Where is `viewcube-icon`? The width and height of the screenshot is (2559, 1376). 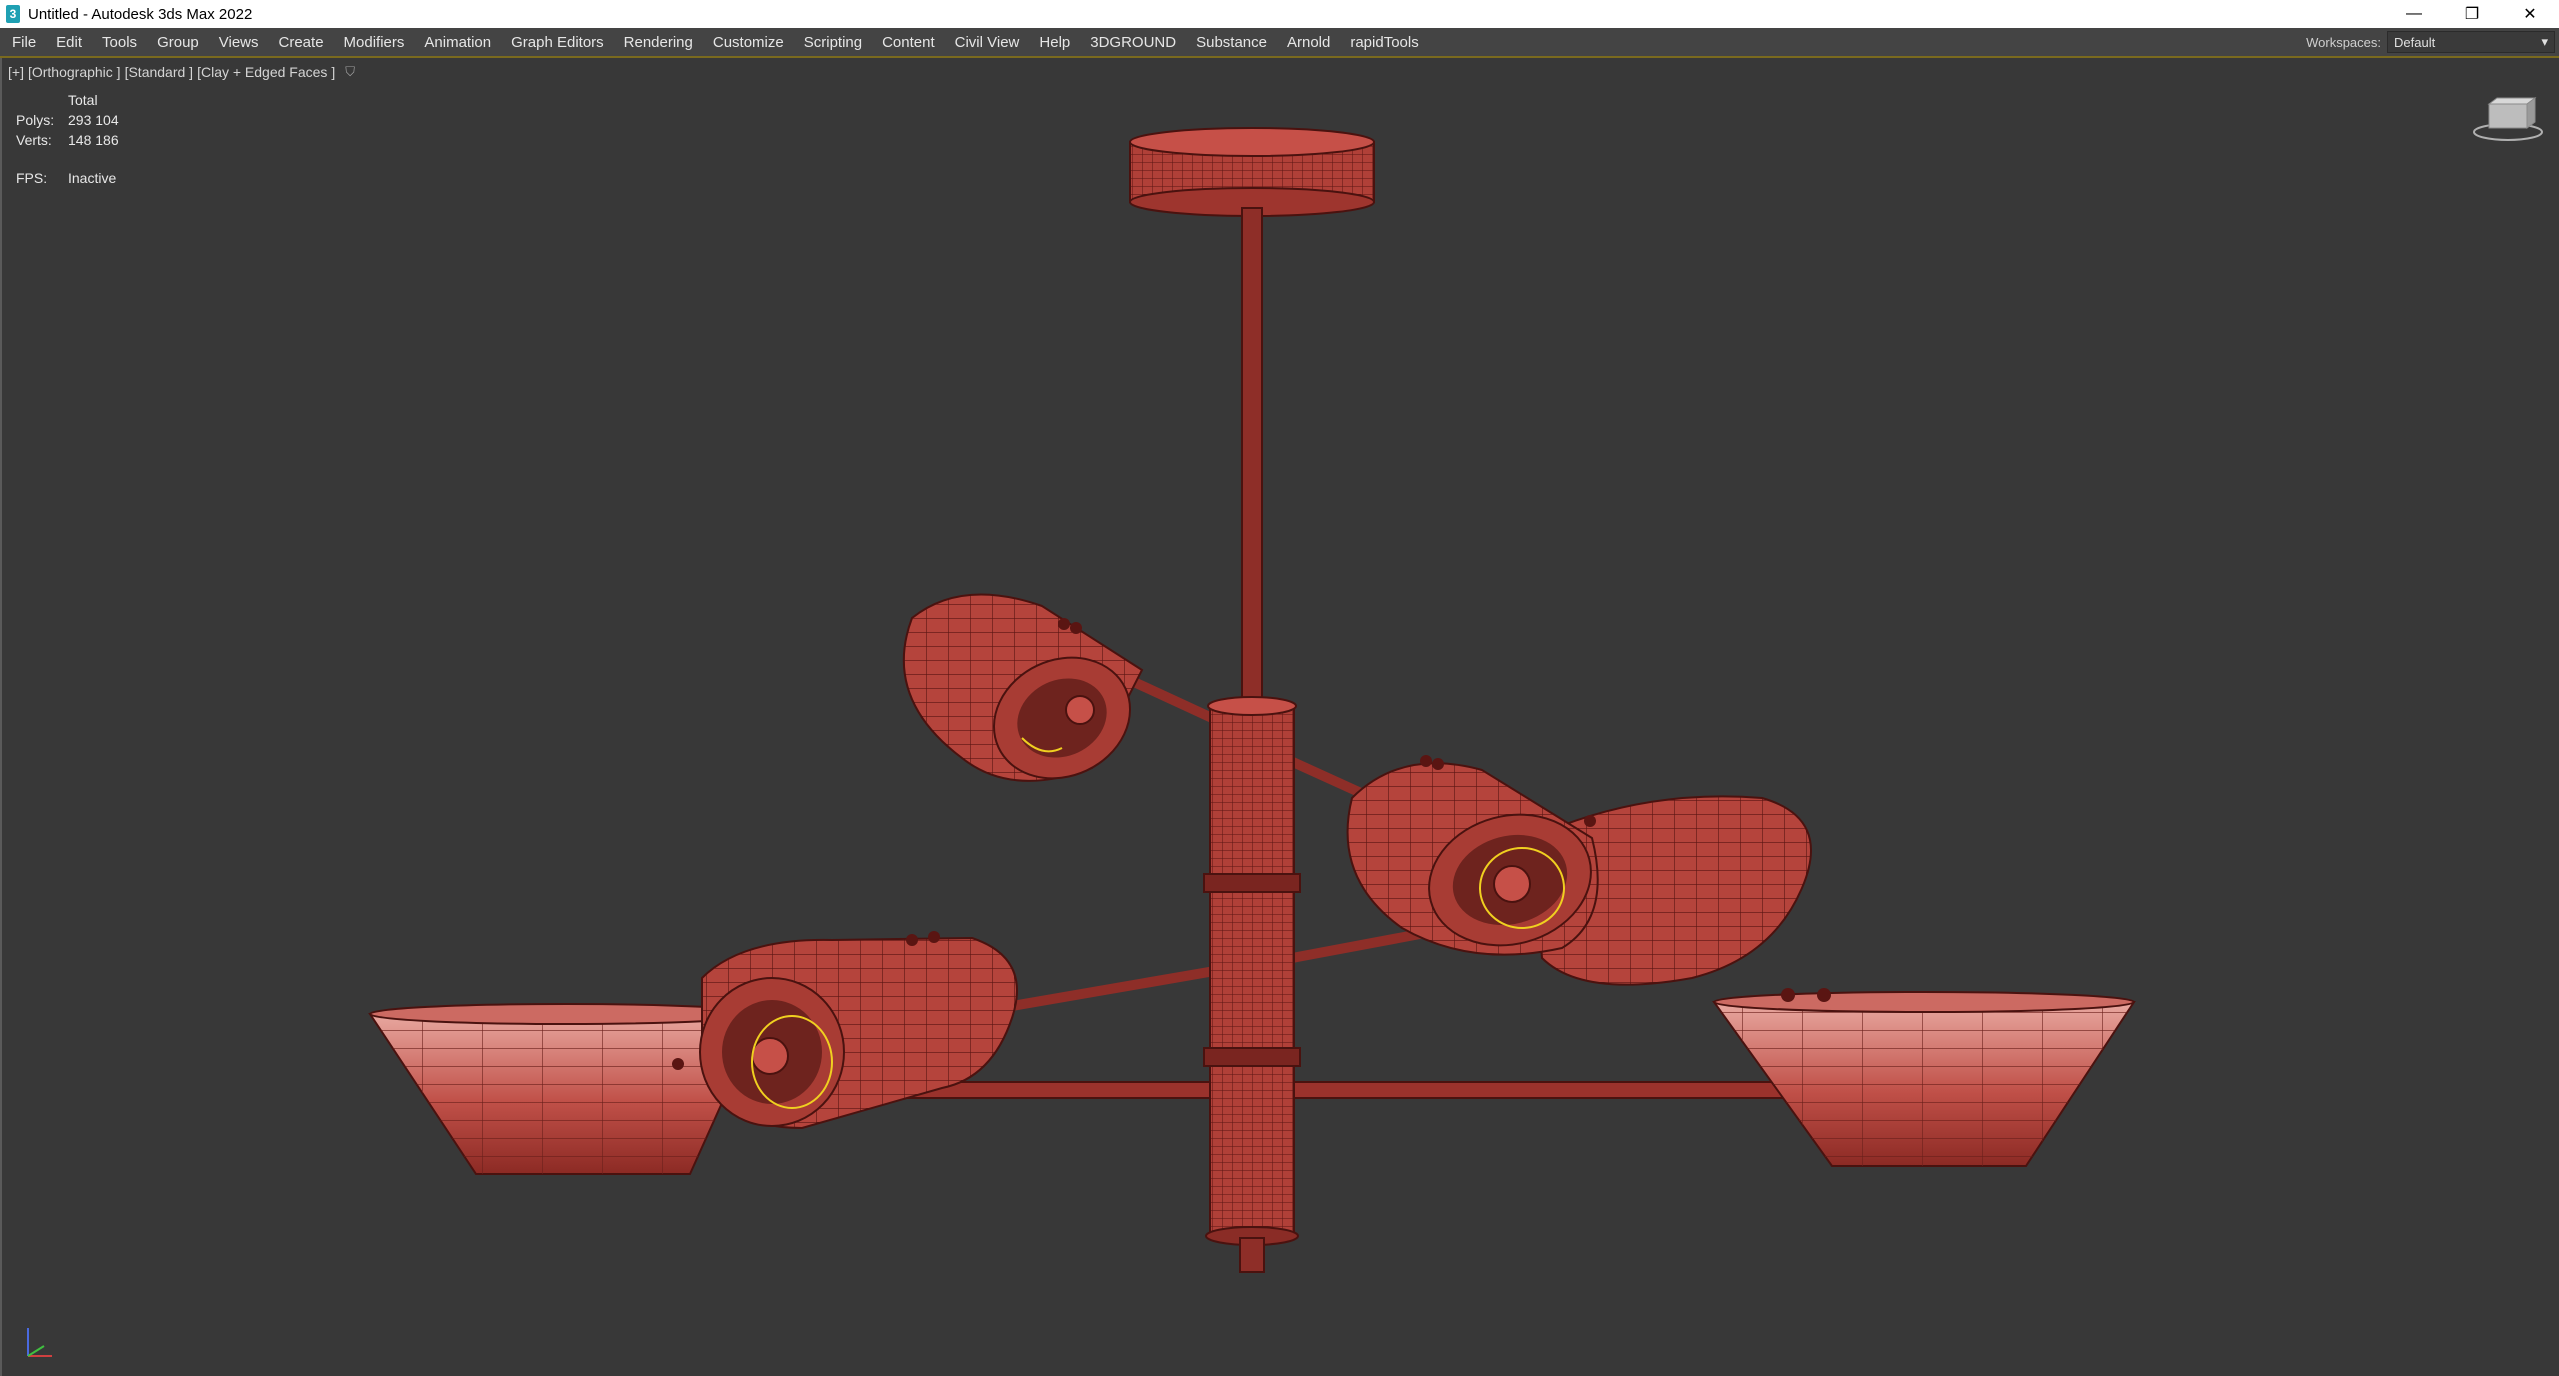
viewcube-icon is located at coordinates (2508, 119).